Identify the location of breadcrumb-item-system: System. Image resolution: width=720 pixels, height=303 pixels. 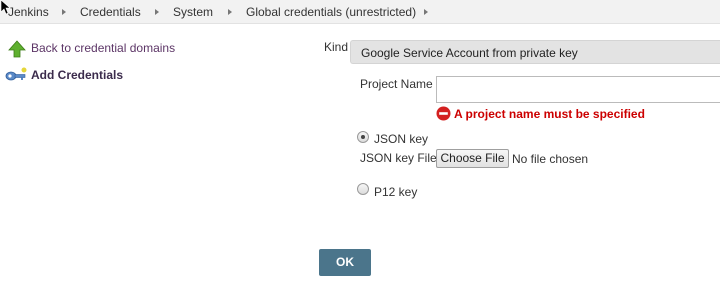
(193, 12).